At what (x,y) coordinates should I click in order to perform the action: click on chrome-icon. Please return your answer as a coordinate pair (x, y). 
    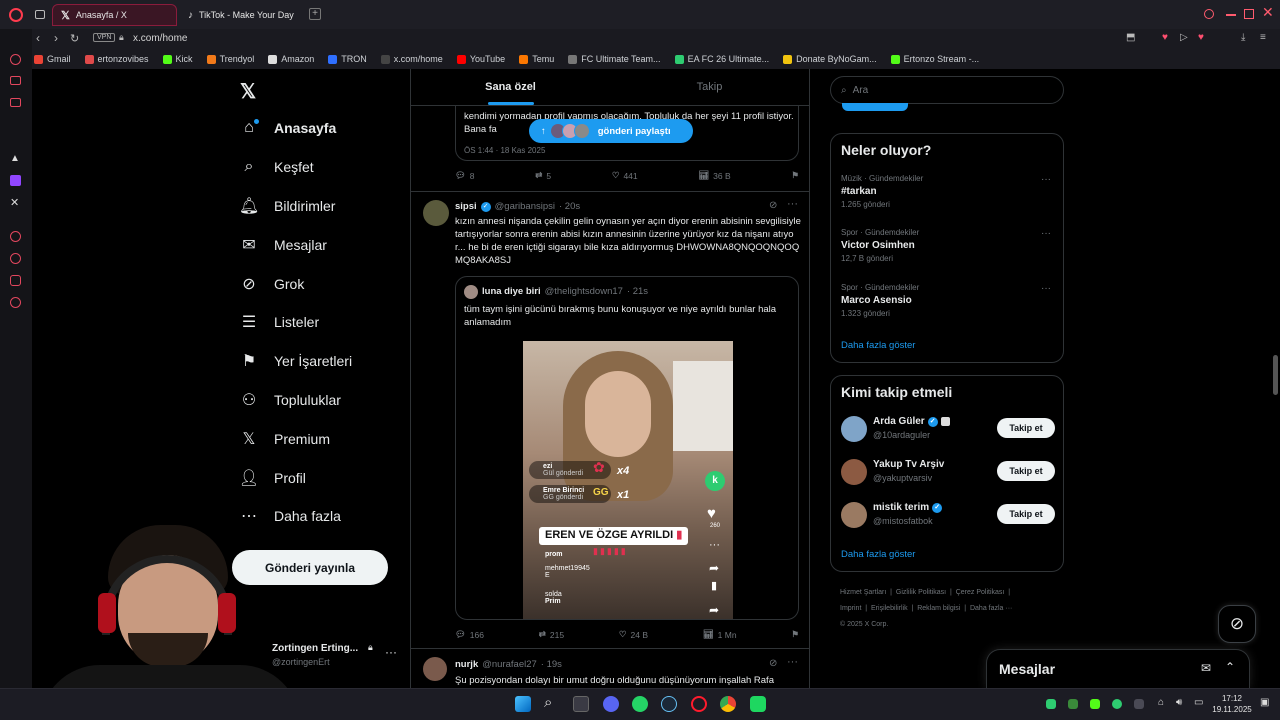
    Looking at the image, I should click on (728, 704).